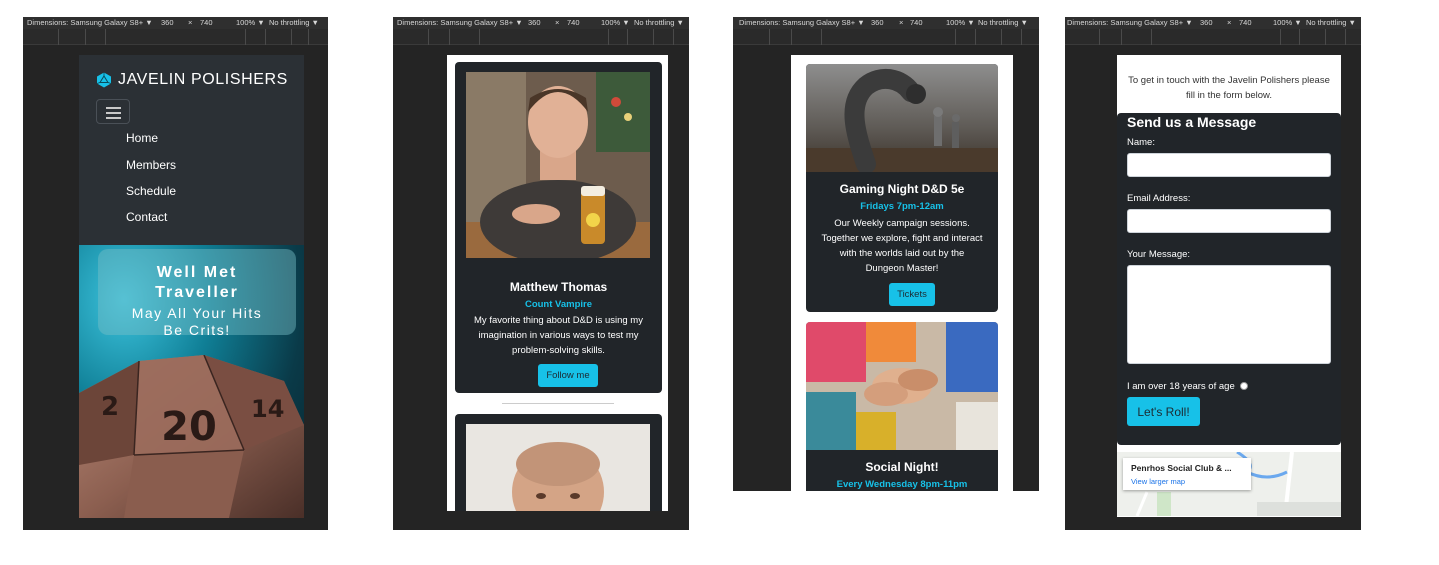 The width and height of the screenshot is (1439, 565). What do you see at coordinates (151, 191) in the screenshot?
I see `nav-schedule-link: Schedule` at bounding box center [151, 191].